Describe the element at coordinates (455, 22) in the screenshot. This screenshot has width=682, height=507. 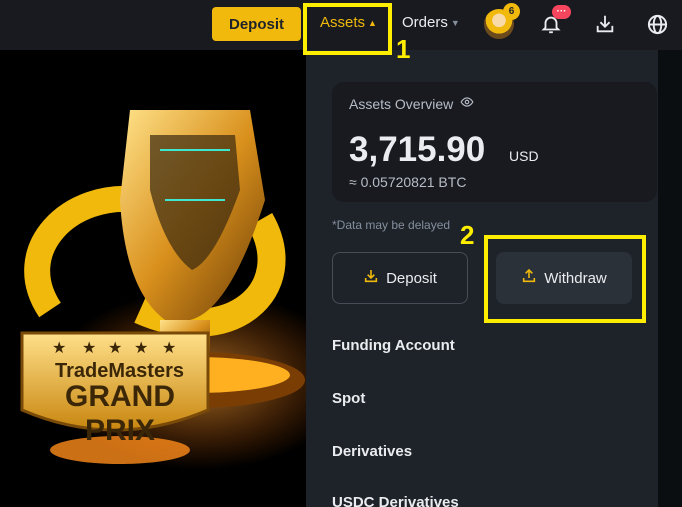
I see `caret-down-icon: ▼` at that location.